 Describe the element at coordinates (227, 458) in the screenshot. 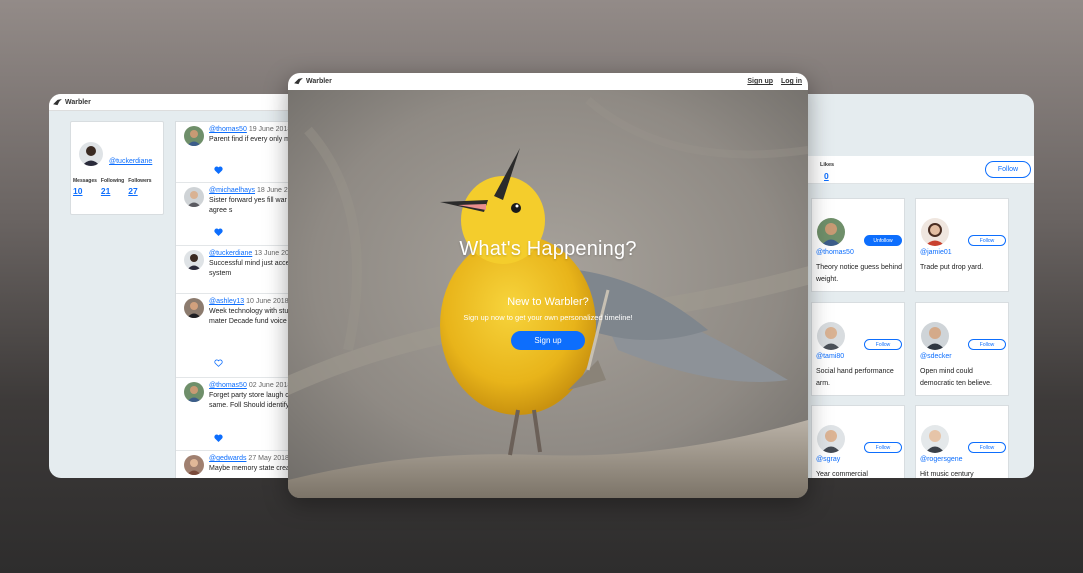

I see `message-user-link: @gedwards` at that location.